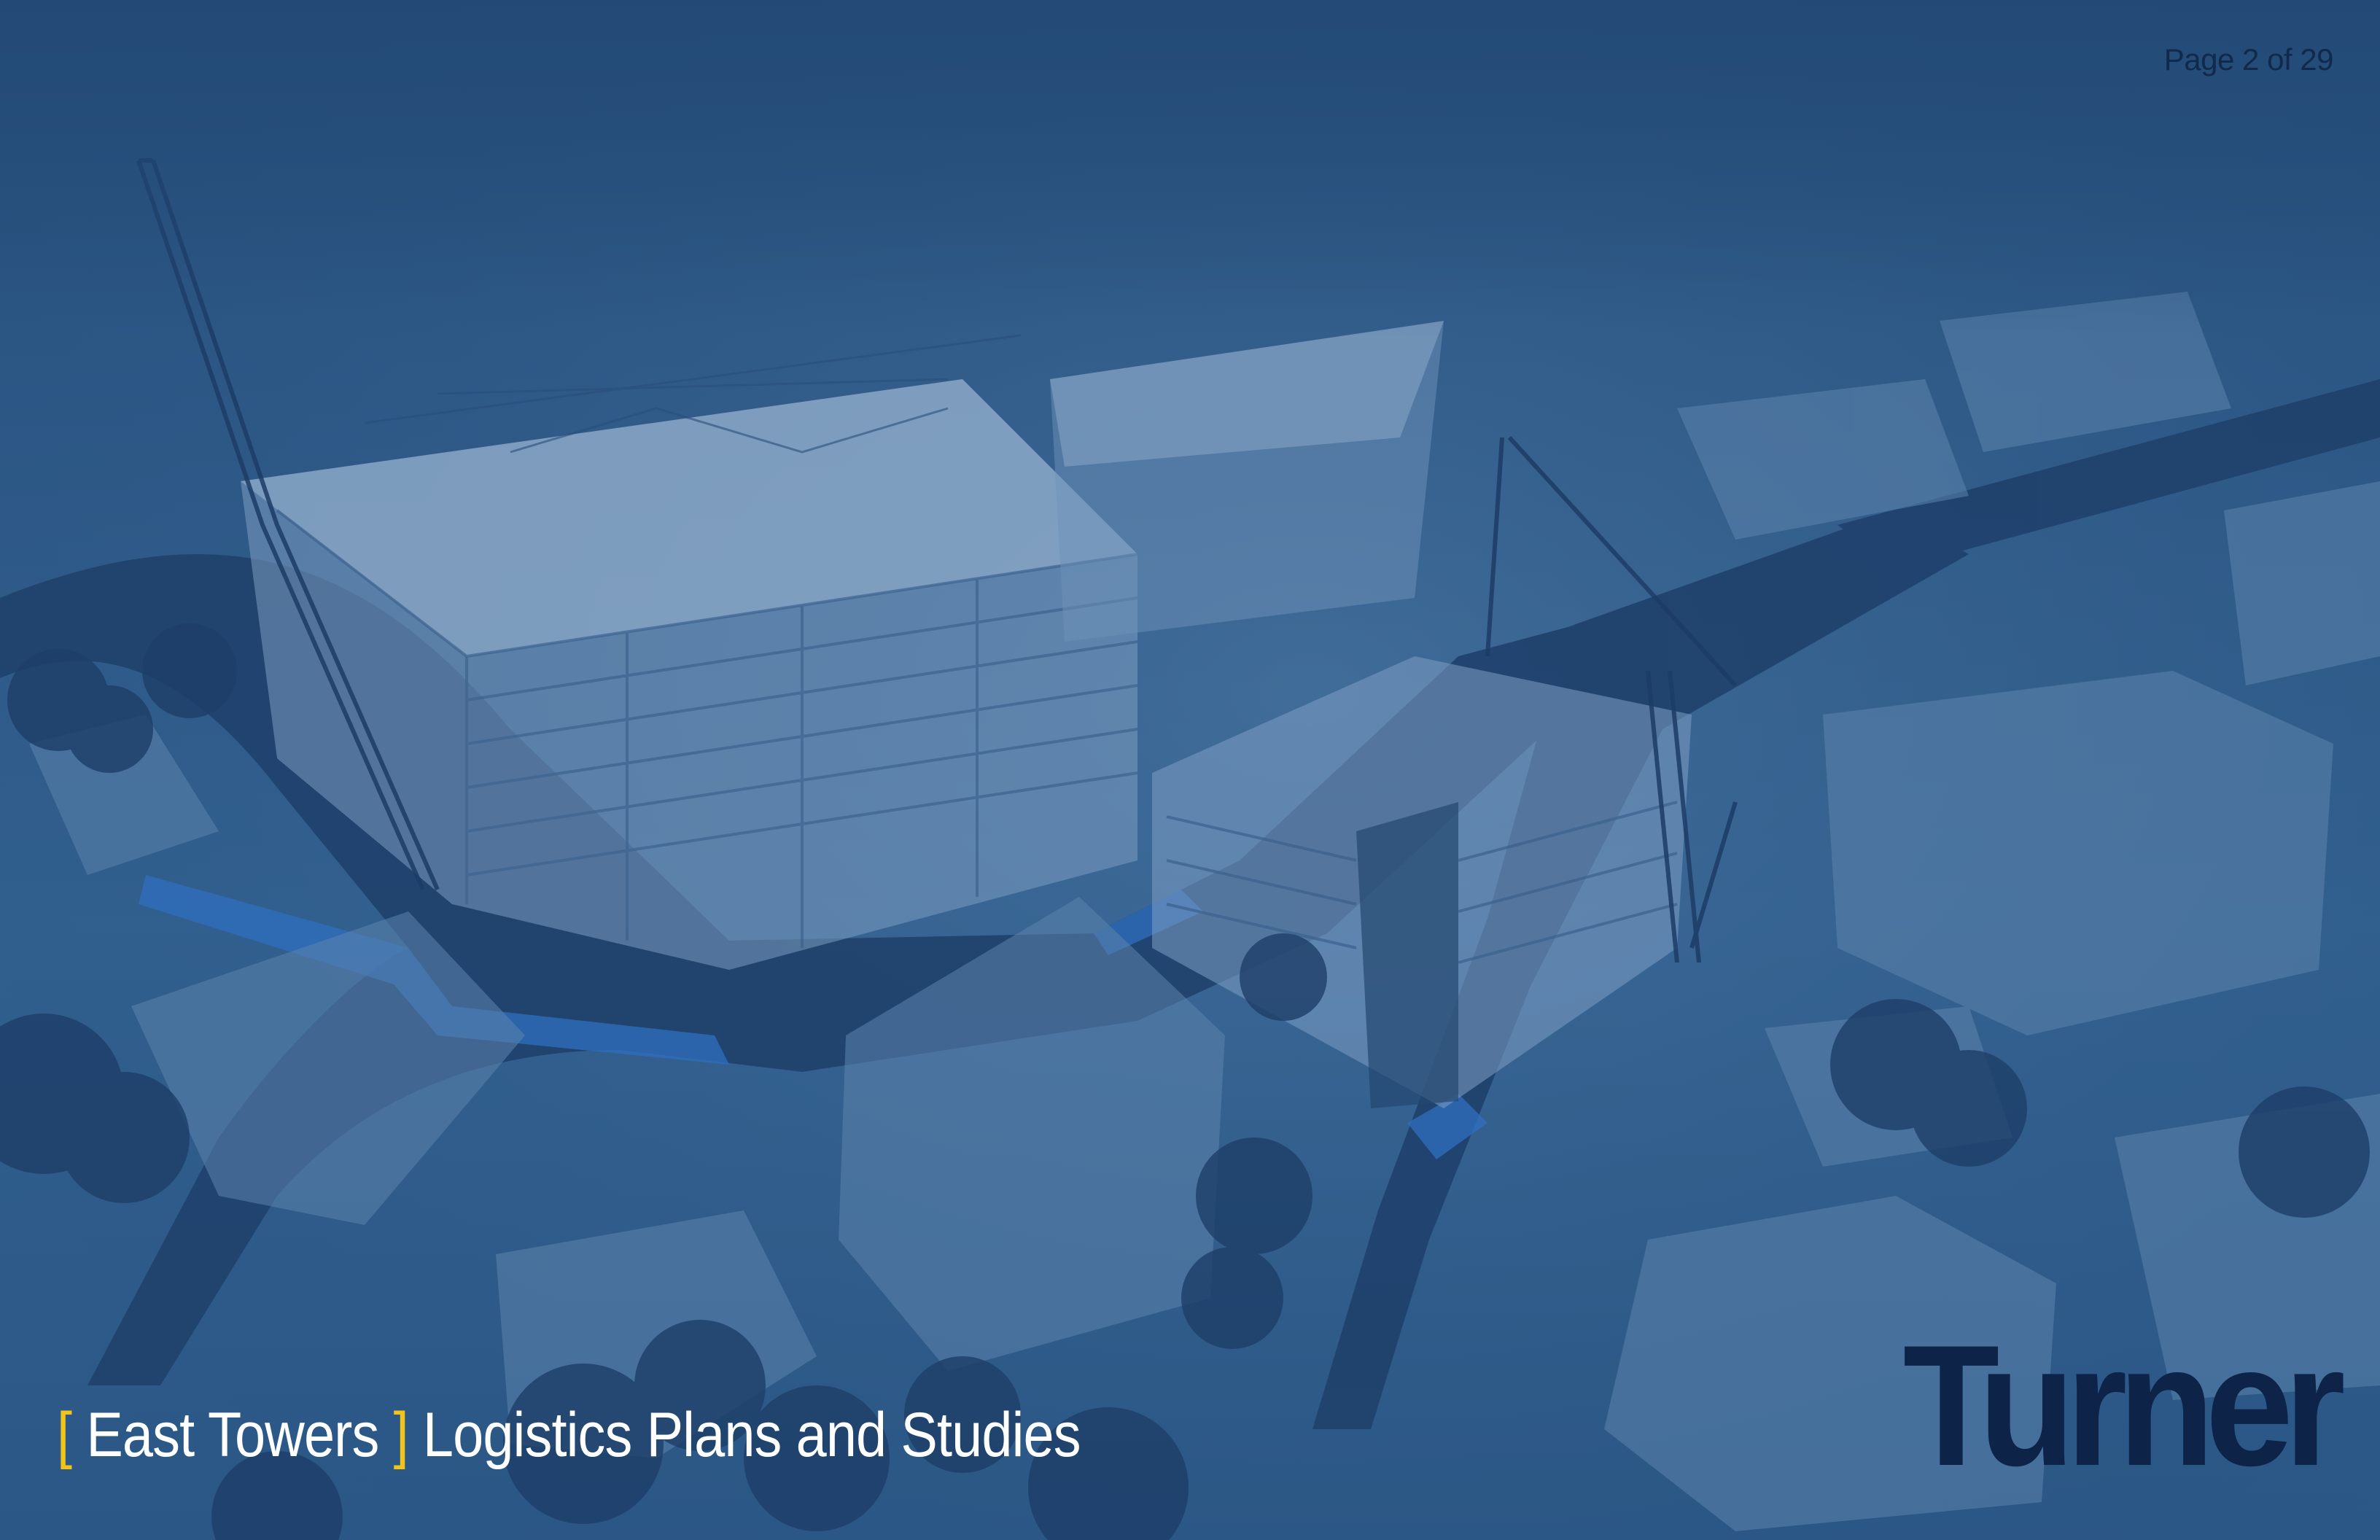 The height and width of the screenshot is (1540, 2380). I want to click on title-close-bracket: ], so click(401, 1435).